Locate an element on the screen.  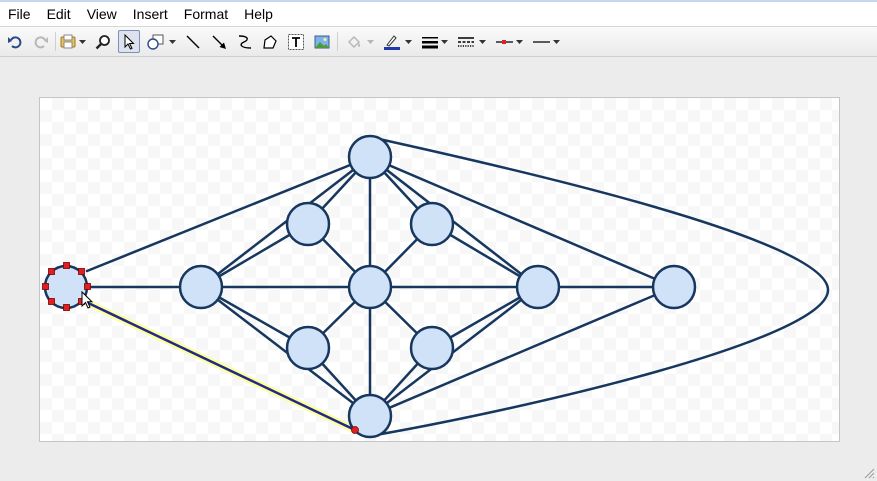
elbow-connector-icon is located at coordinates (245, 41).